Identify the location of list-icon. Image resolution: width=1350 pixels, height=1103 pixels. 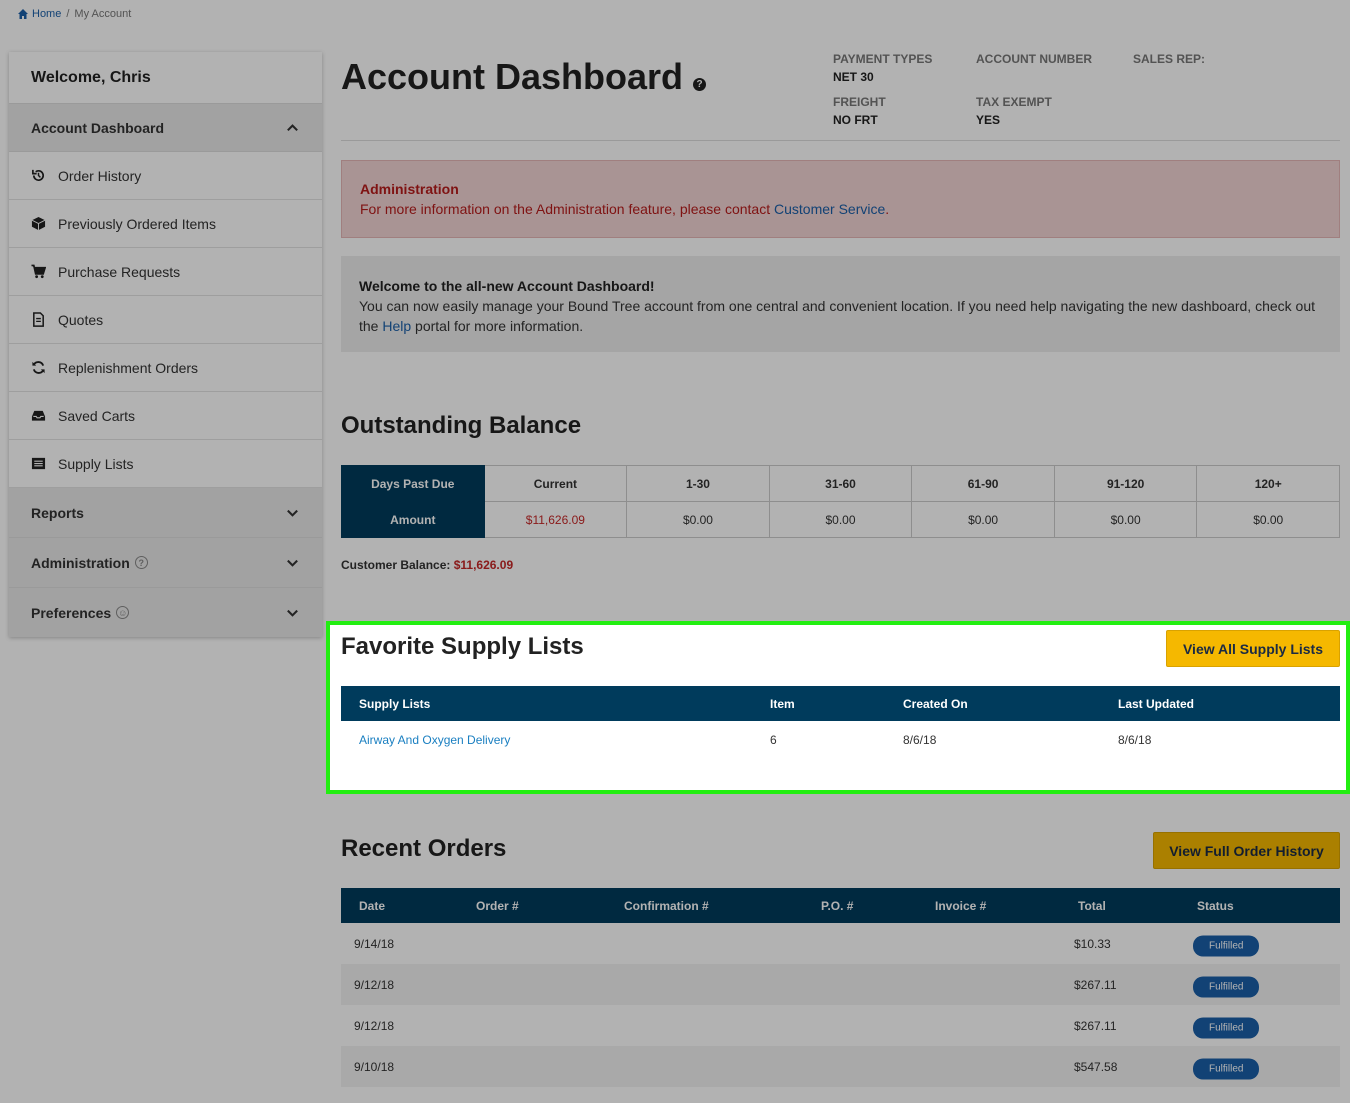
(38, 463).